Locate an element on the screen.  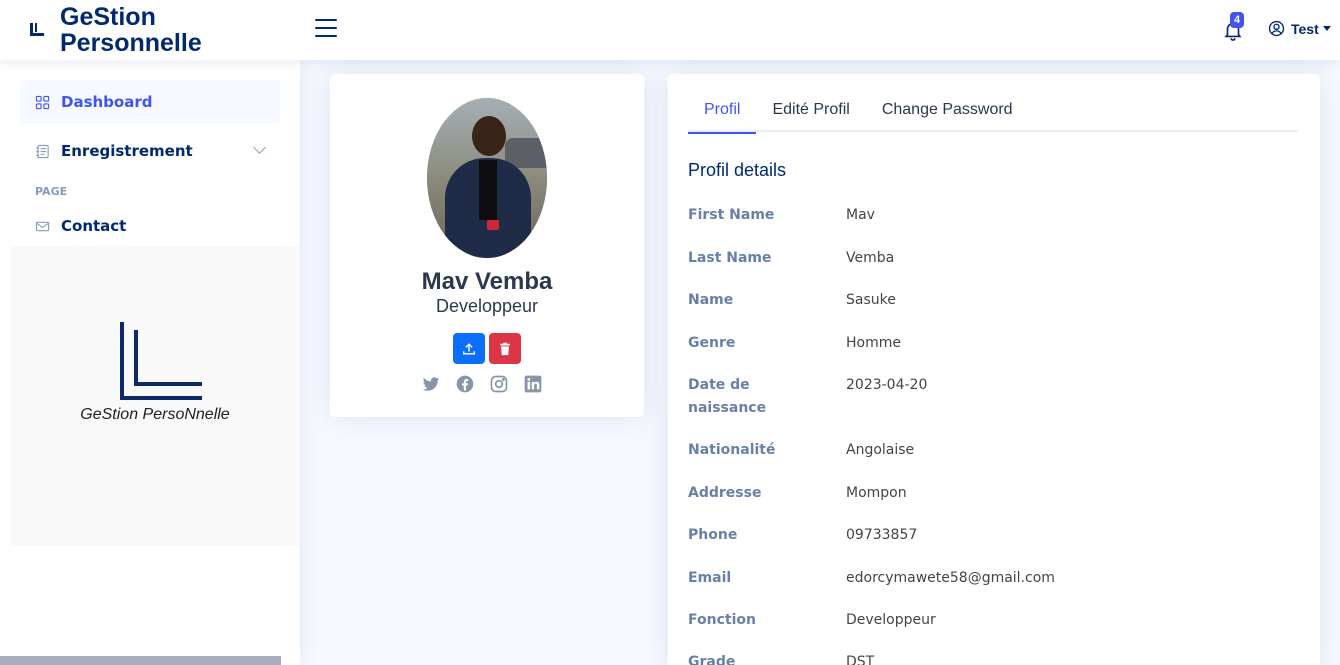
sidebar-brand-logo: GeStion PersoNnelle is located at coordinates (155, 396).